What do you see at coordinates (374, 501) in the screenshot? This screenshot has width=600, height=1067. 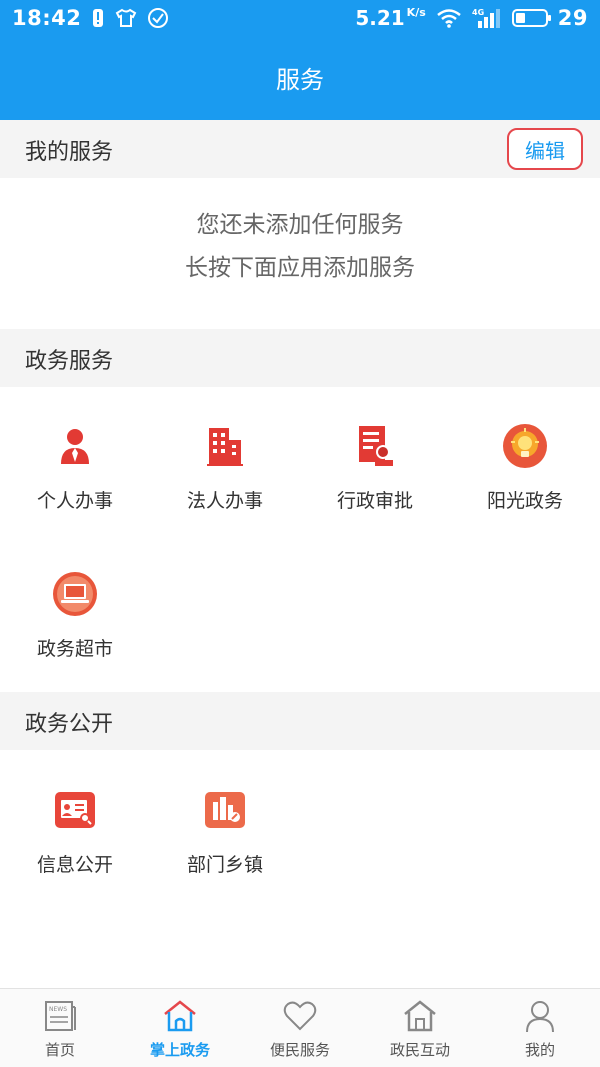 I see `service-label: 行政审批` at bounding box center [374, 501].